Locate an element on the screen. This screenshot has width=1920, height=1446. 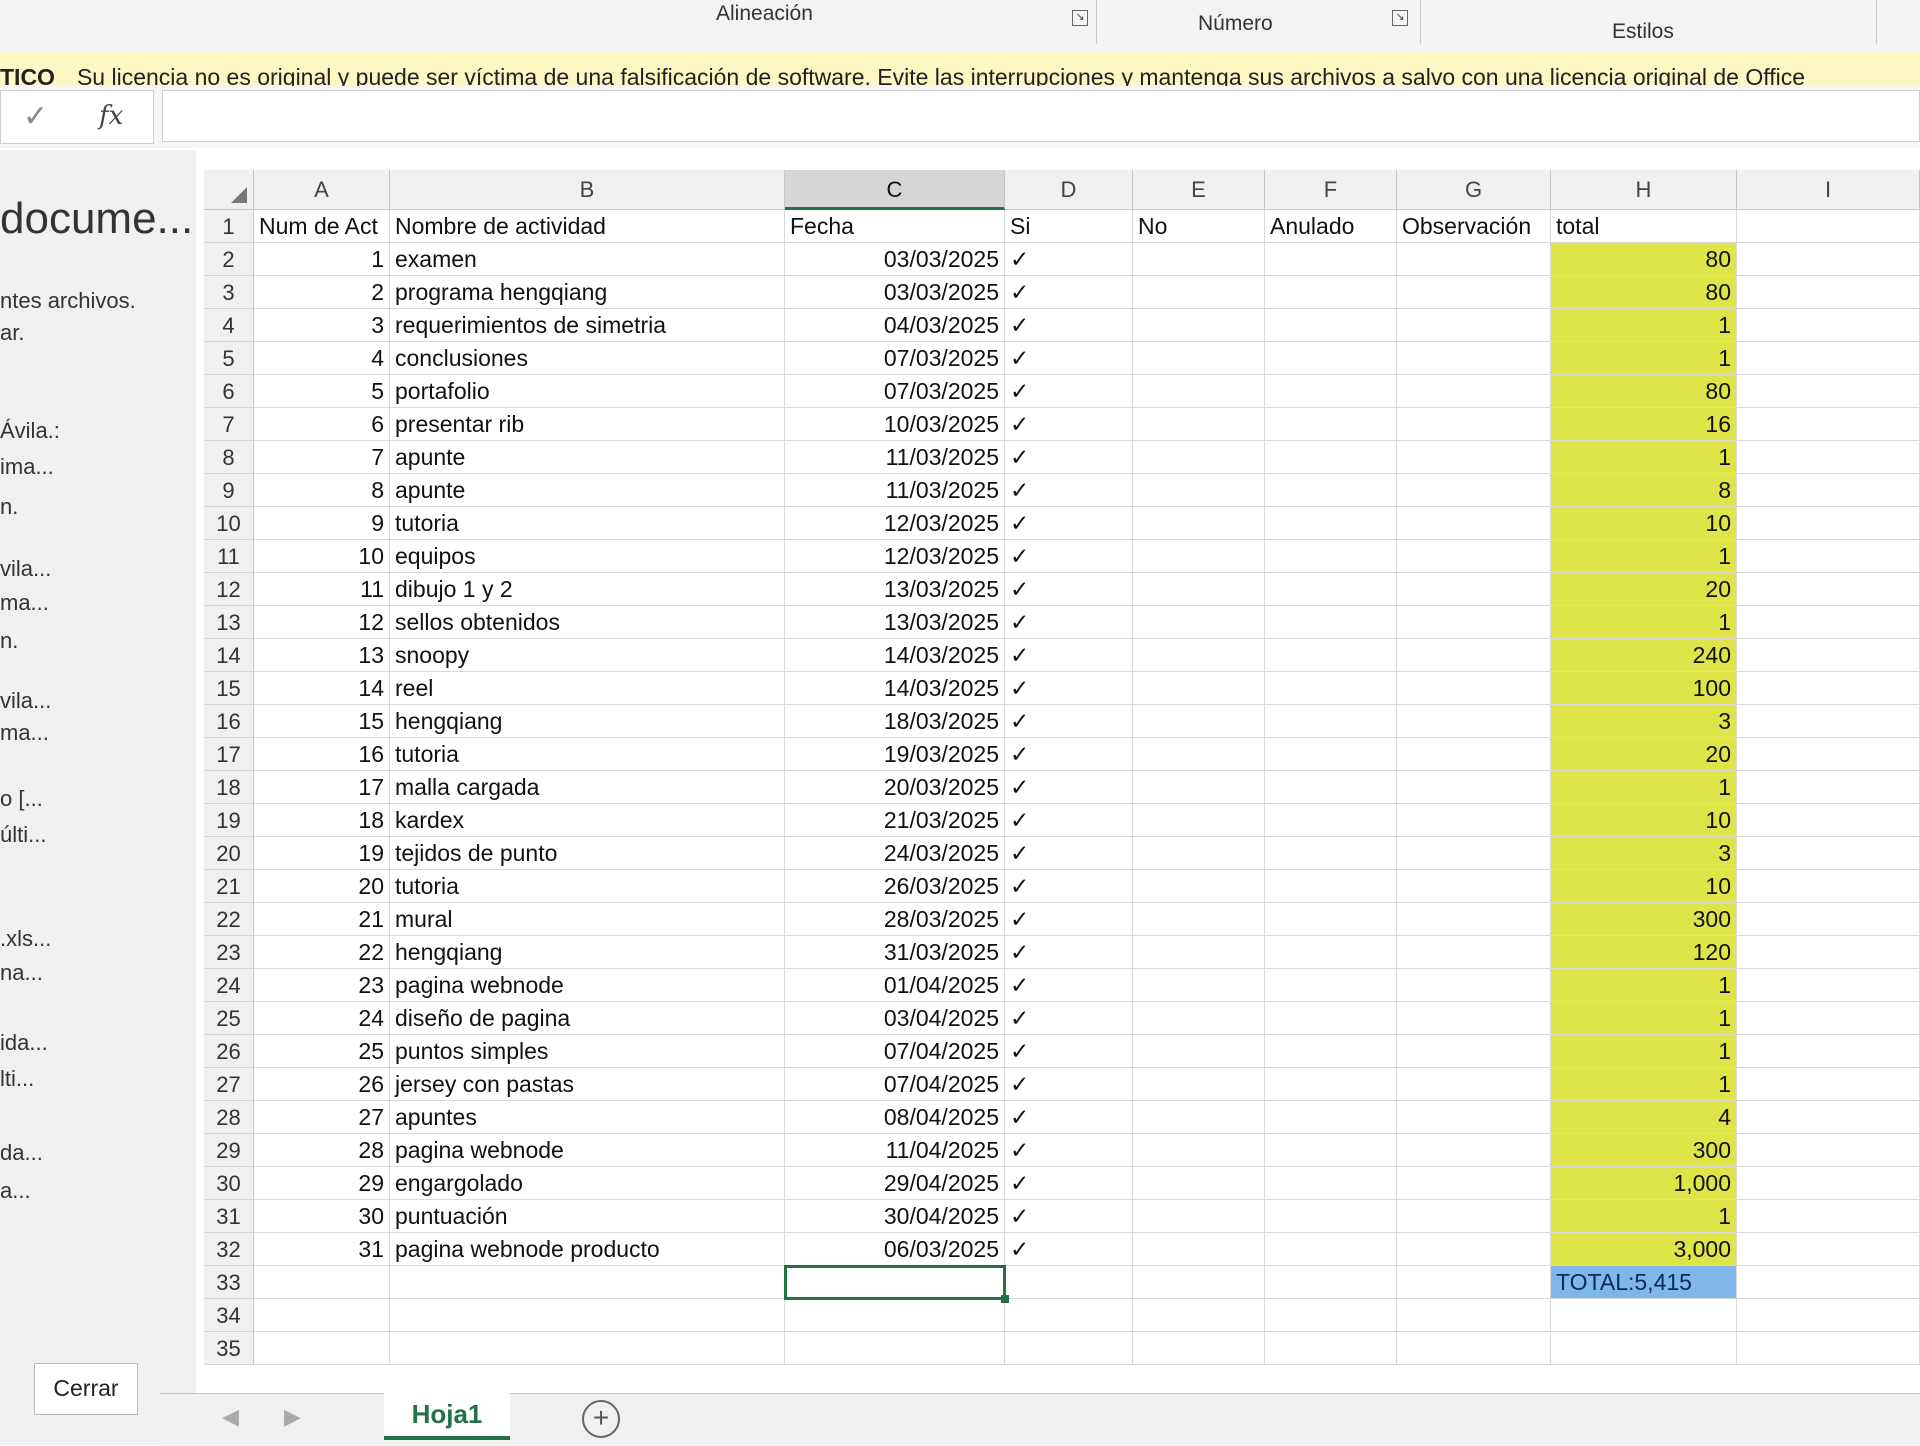
name-cell: tutoria is located at coordinates (587, 523).